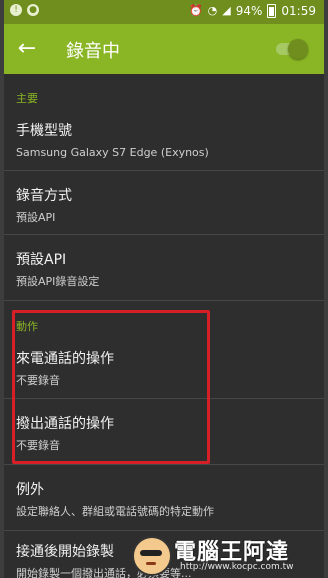  Describe the element at coordinates (44, 196) in the screenshot. I see `setting-title: 錄音方式` at that location.